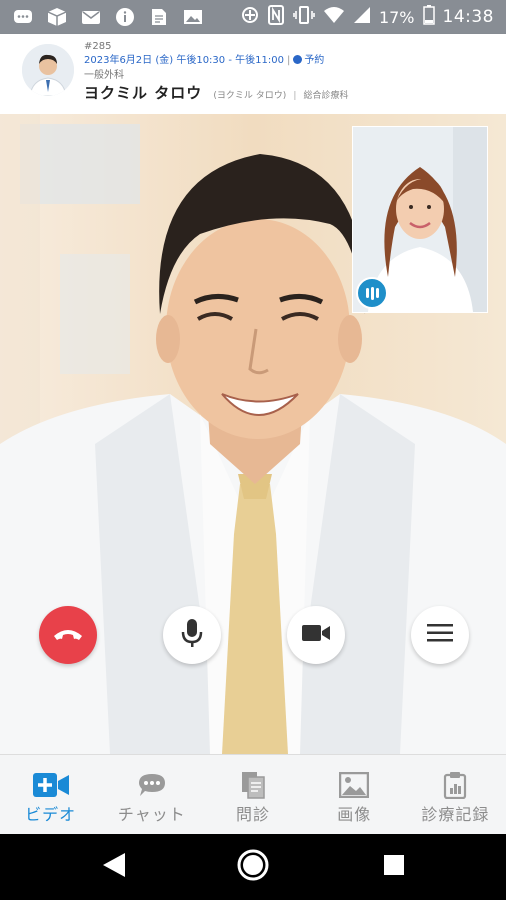 This screenshot has height=900, width=506. I want to click on self-video-preview, so click(420, 219).